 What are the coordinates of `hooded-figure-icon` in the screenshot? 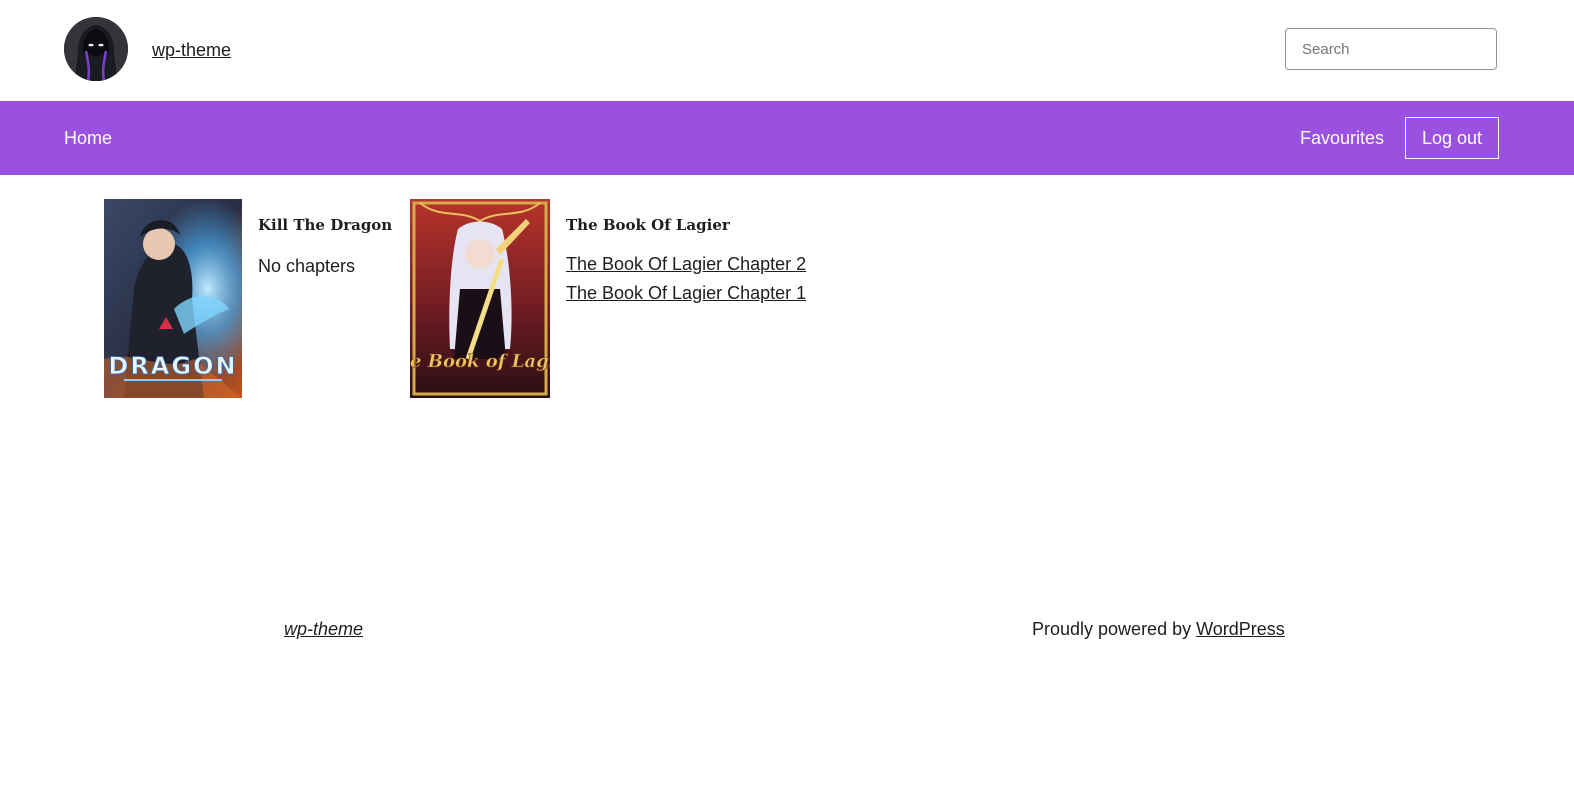 It's located at (96, 49).